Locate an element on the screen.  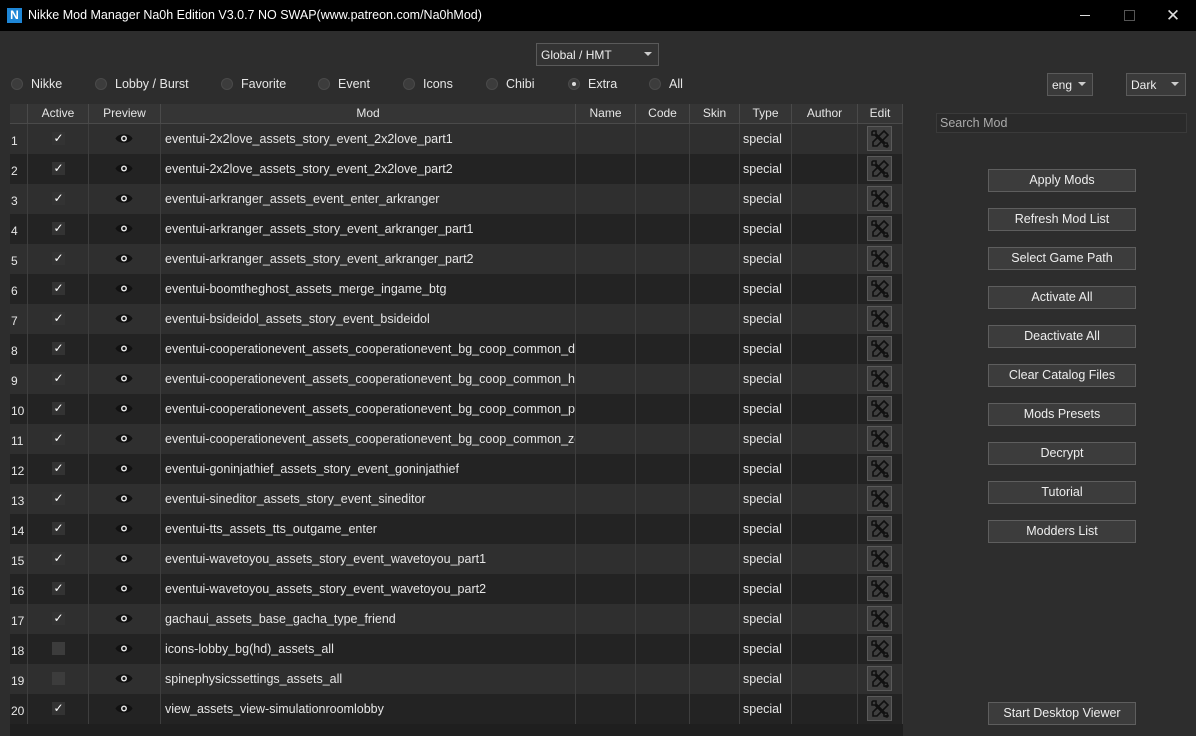
modders-list-button: Modders List is located at coordinates (1062, 531).